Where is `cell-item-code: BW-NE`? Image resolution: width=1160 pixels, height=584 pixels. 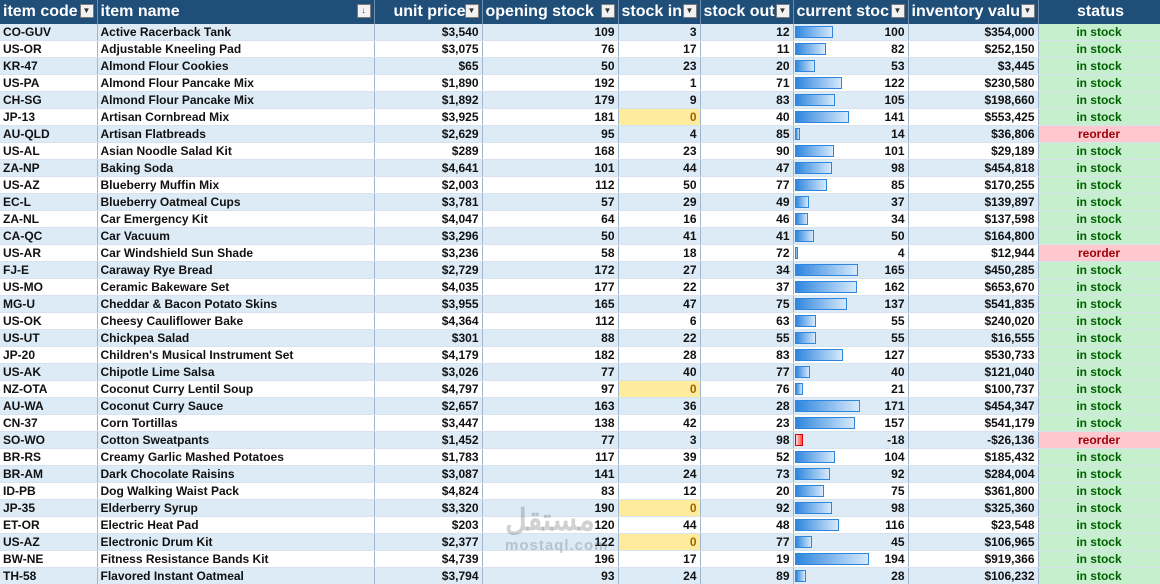 cell-item-code: BW-NE is located at coordinates (49, 559).